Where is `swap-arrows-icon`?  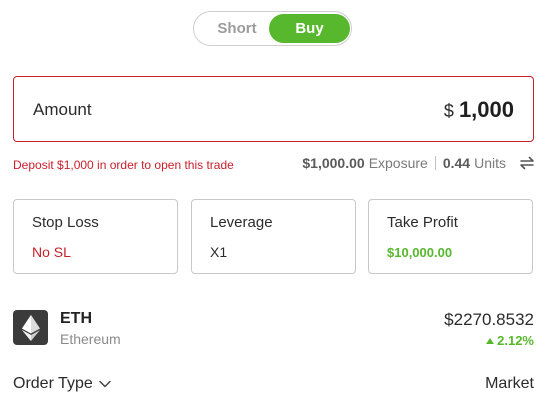
swap-arrows-icon is located at coordinates (527, 163).